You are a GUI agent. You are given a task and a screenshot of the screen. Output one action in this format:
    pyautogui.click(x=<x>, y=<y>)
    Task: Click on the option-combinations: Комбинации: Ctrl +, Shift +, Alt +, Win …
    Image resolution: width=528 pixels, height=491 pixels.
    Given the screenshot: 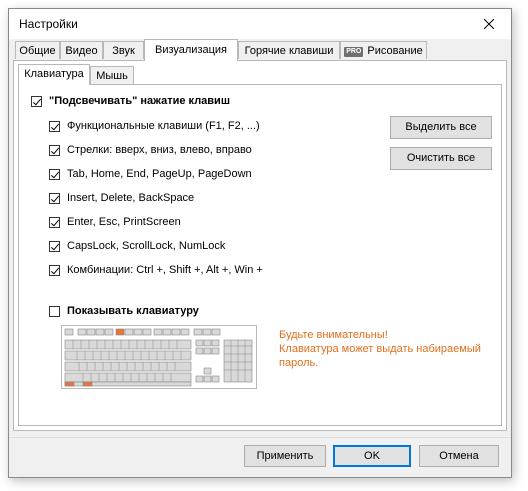 What is the action you would take?
    pyautogui.click(x=156, y=270)
    